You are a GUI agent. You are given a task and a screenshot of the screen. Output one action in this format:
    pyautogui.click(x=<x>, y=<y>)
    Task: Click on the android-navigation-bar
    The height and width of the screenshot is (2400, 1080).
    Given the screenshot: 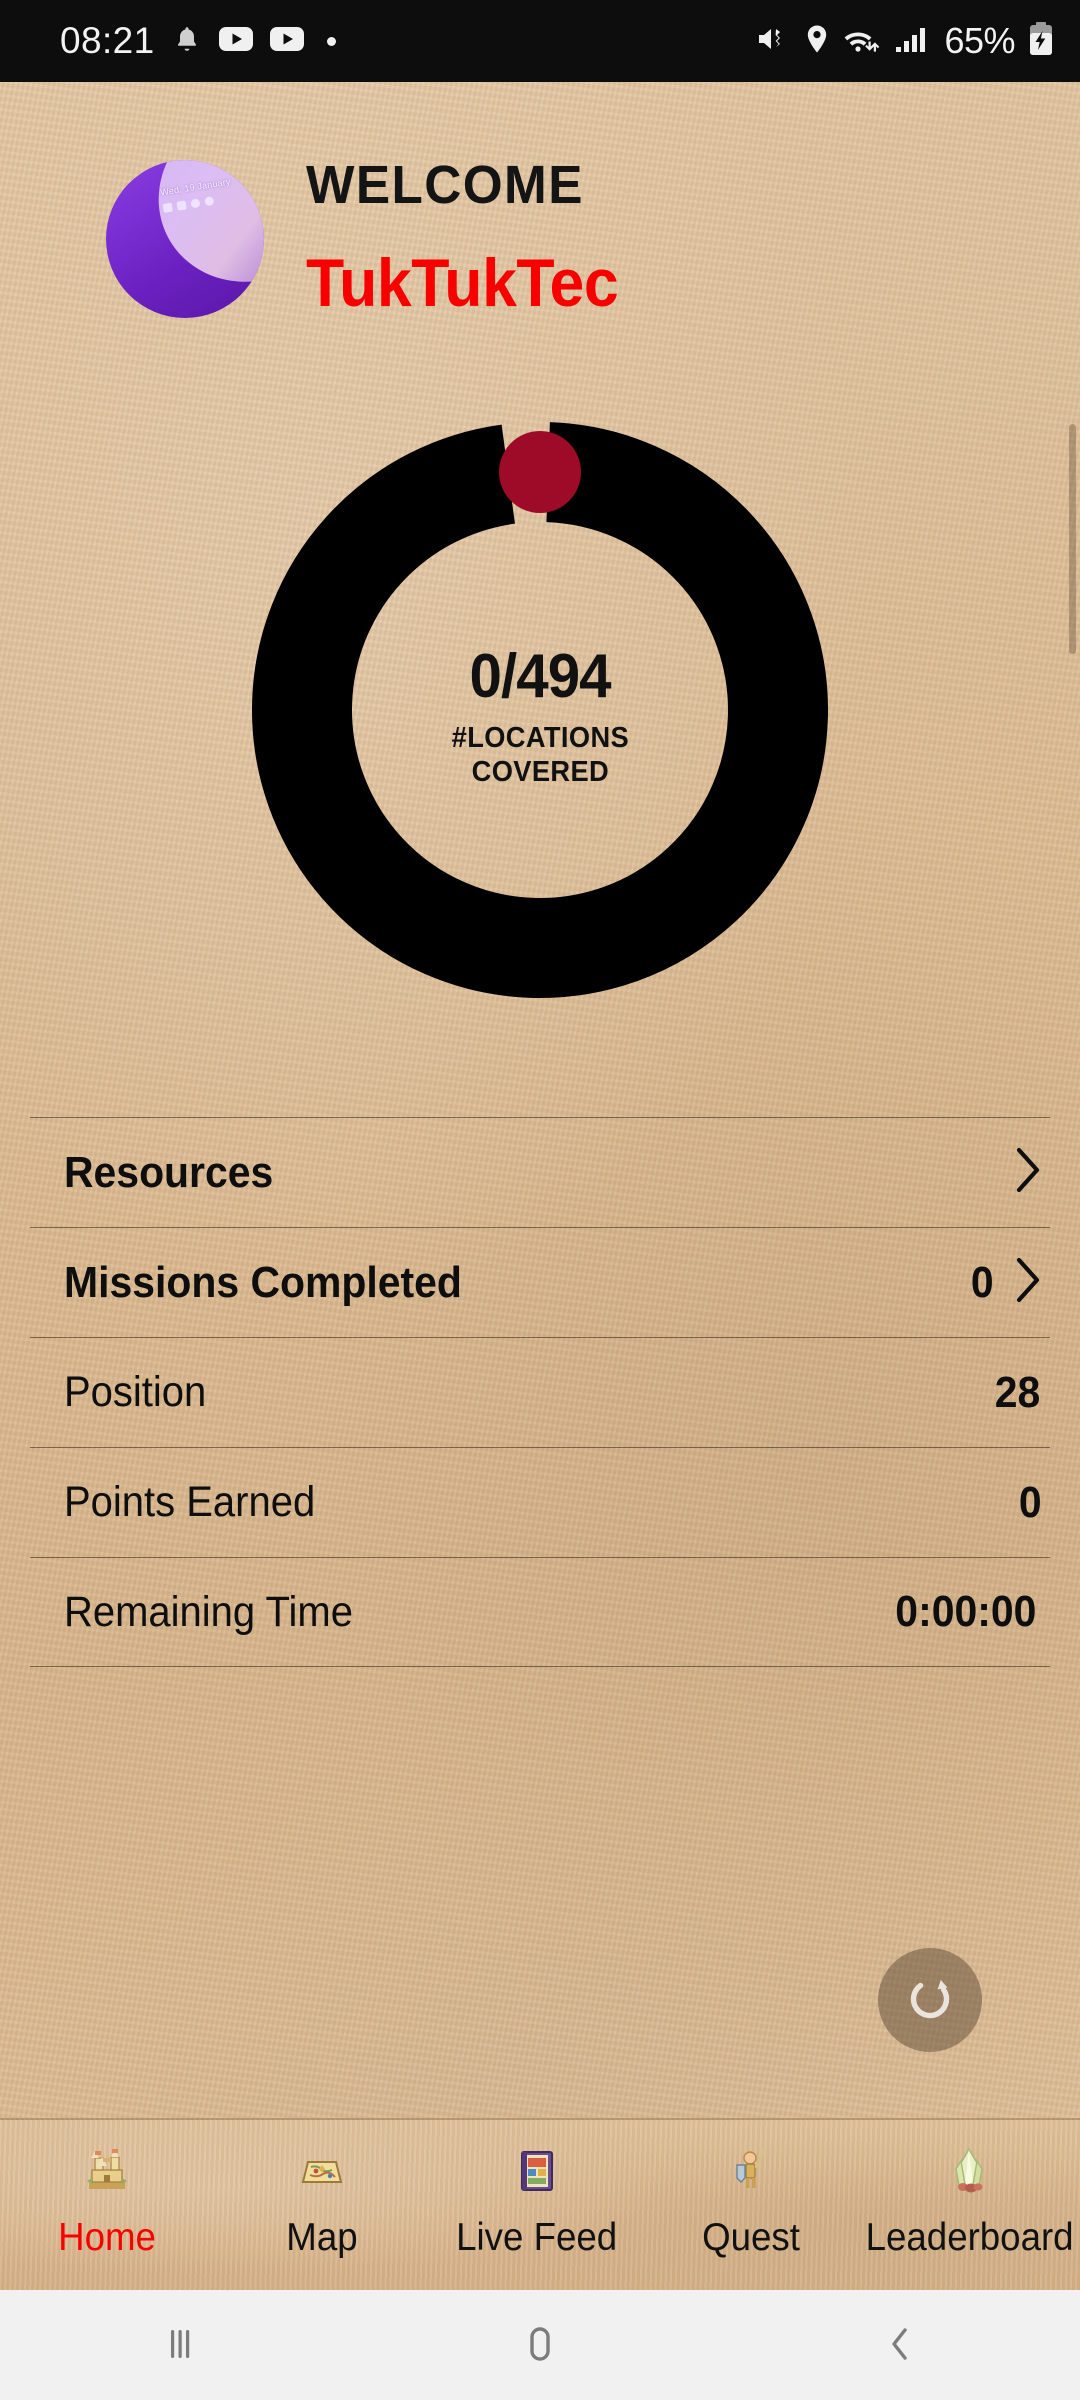 What is the action you would take?
    pyautogui.click(x=540, y=2345)
    